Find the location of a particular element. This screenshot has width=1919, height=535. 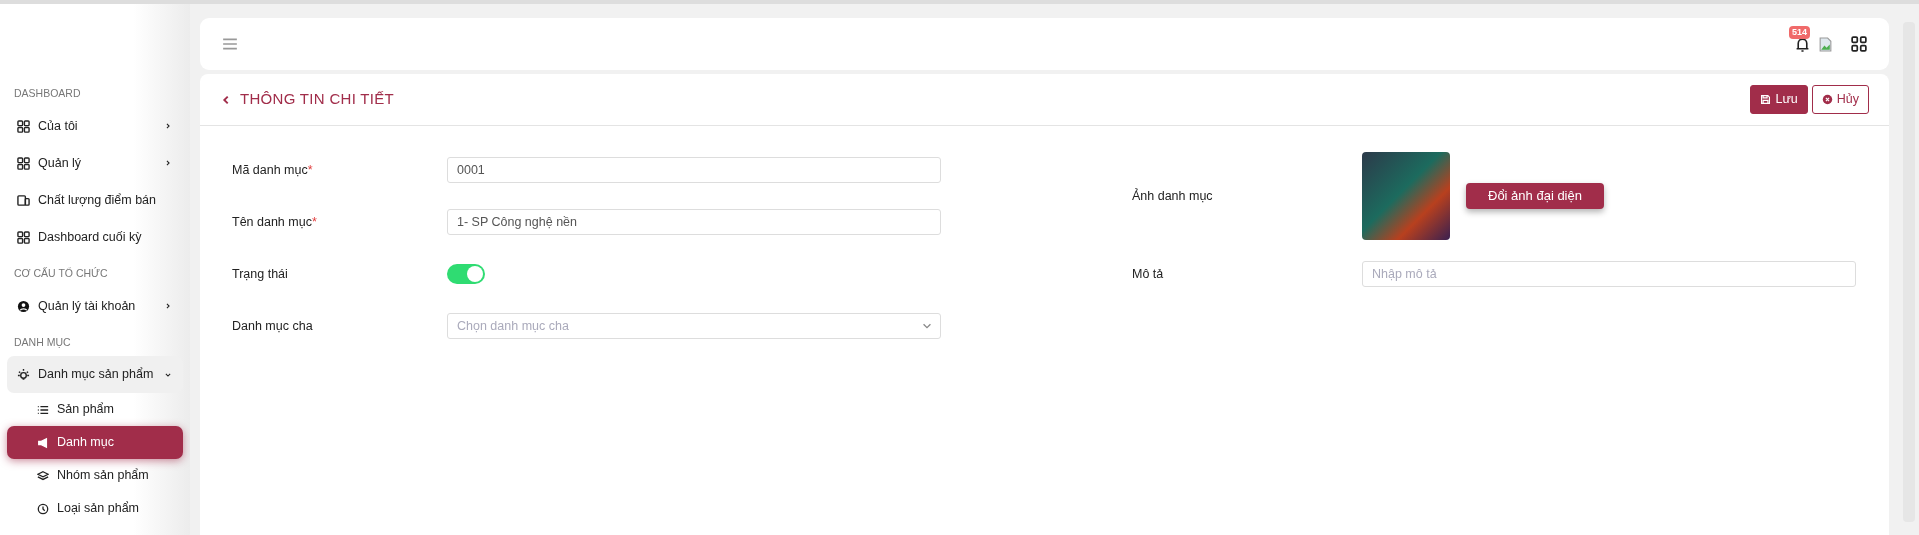

notification-count: 514 is located at coordinates (1800, 32).